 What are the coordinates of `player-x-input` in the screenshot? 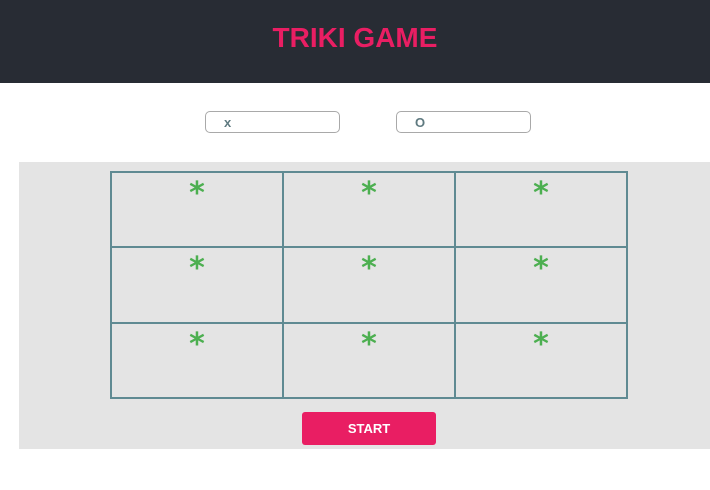 It's located at (272, 122).